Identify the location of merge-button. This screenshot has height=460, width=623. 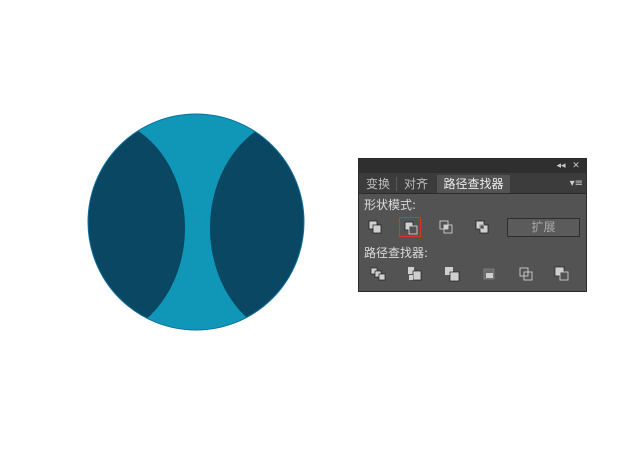
(452, 274).